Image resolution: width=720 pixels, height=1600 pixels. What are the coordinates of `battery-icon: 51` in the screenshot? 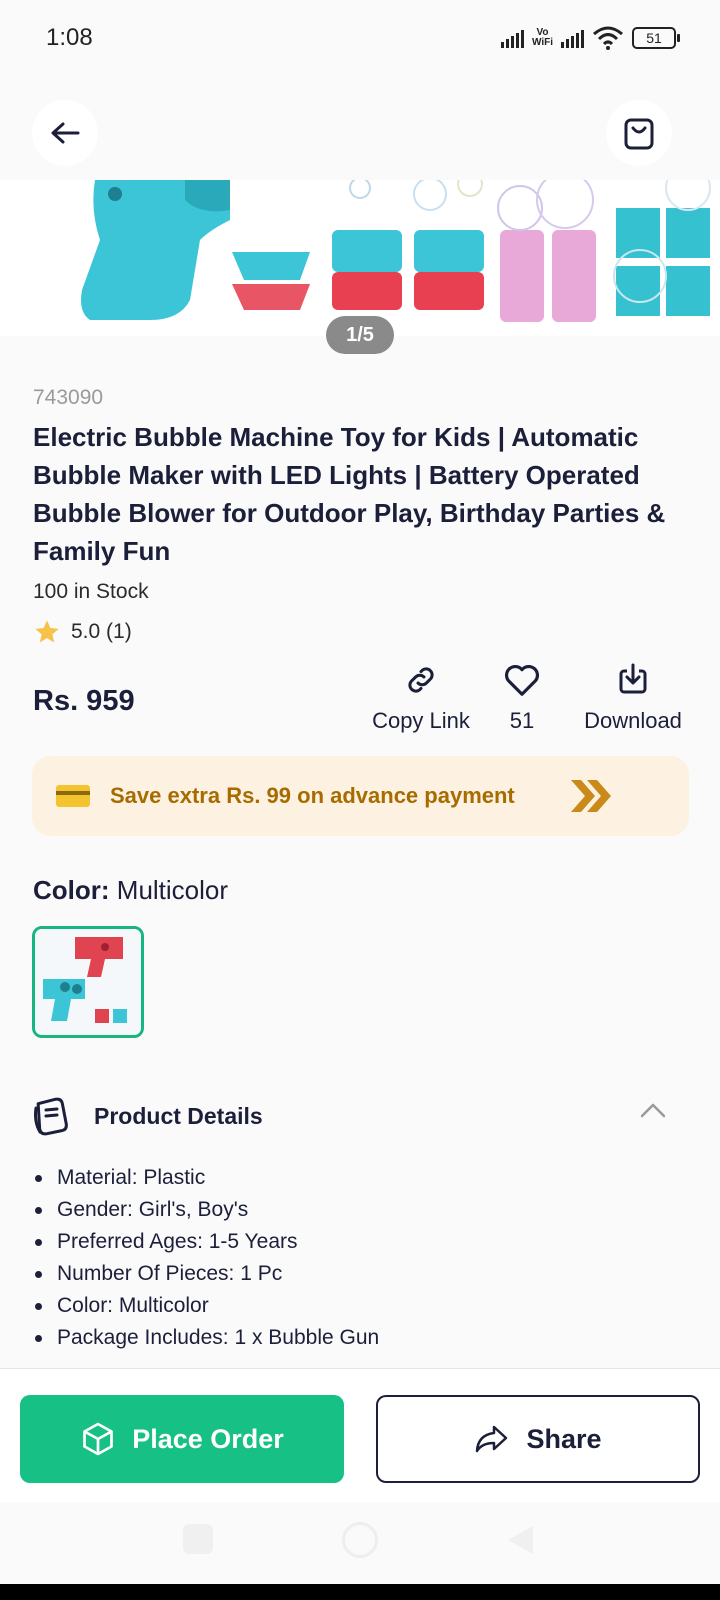 It's located at (656, 38).